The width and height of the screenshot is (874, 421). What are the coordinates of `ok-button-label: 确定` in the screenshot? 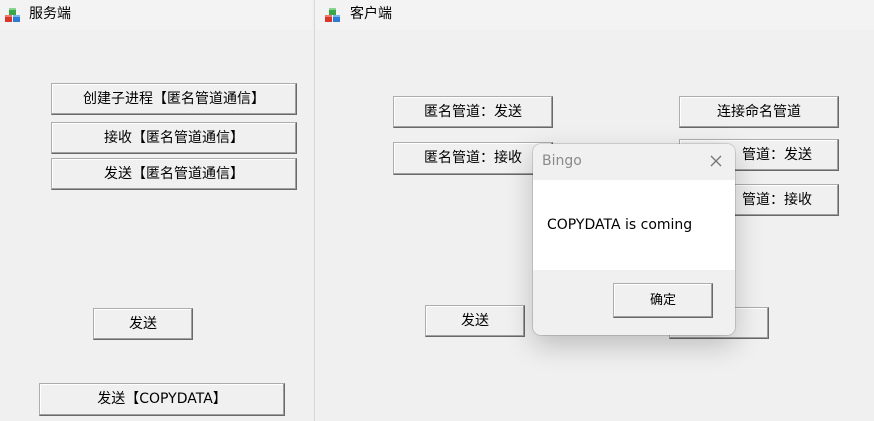 It's located at (662, 300).